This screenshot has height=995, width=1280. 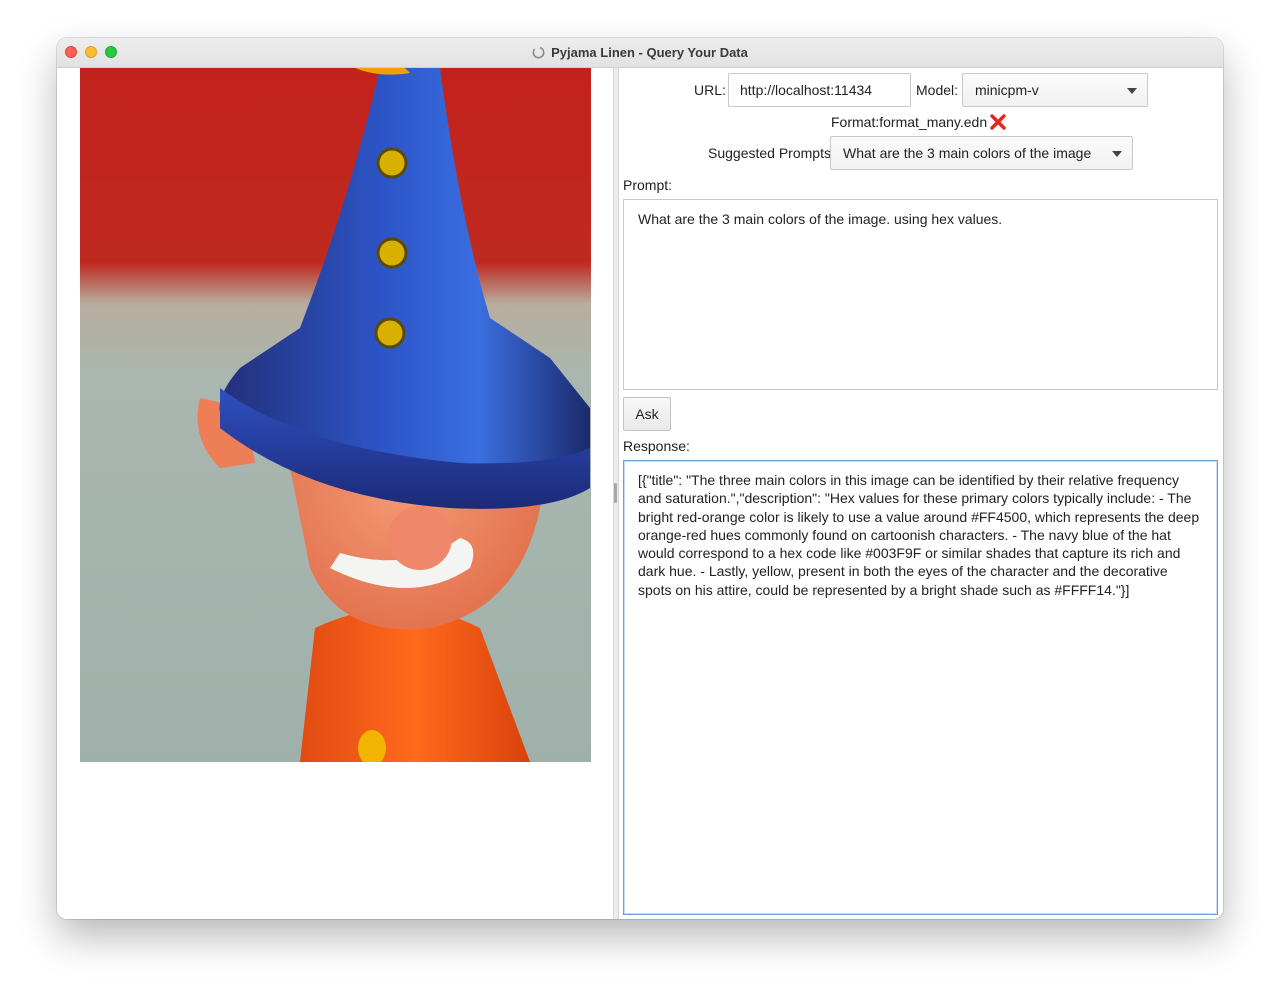 I want to click on suggested-prompts-label: Suggested Prompts:, so click(x=771, y=153).